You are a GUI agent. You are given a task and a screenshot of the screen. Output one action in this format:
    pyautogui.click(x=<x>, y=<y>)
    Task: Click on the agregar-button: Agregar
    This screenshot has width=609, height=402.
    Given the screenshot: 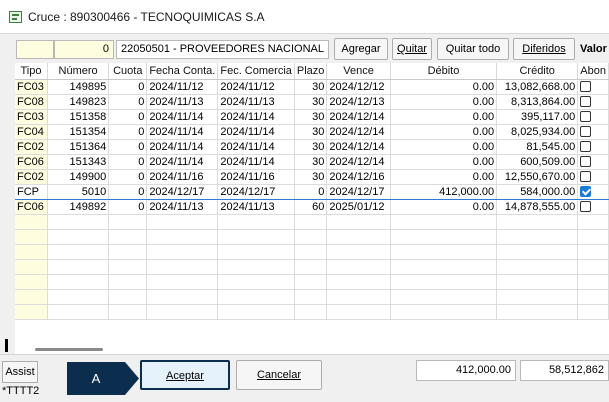 What is the action you would take?
    pyautogui.click(x=361, y=49)
    